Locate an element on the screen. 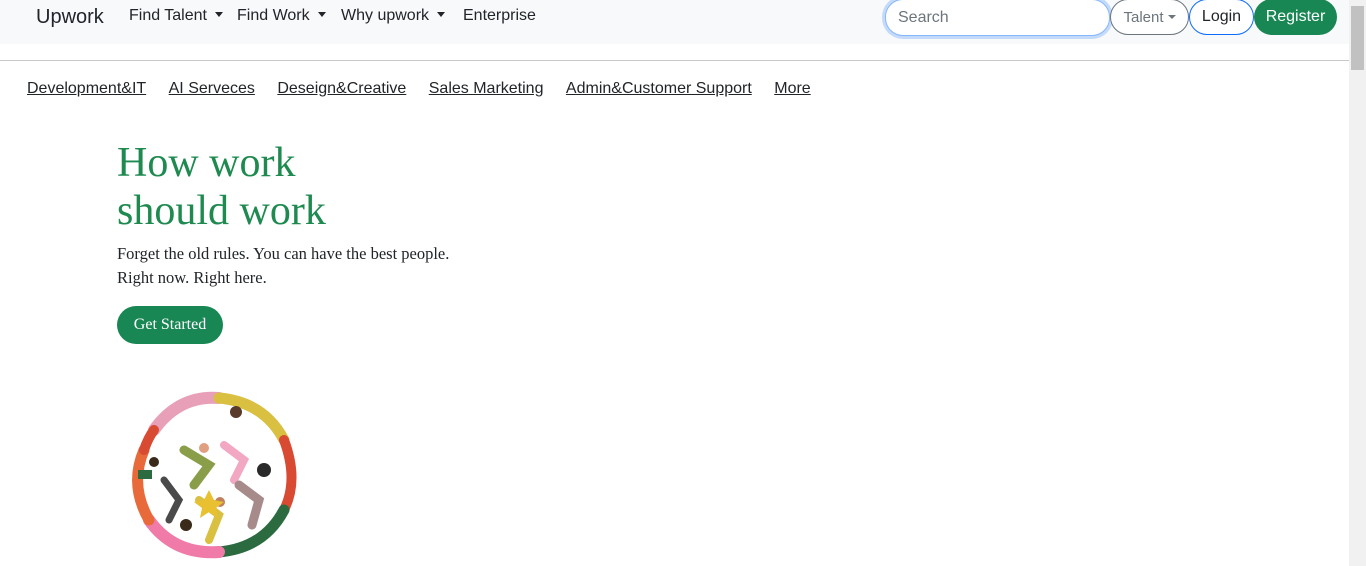 This screenshot has height=566, width=1366. hero-title: How work should work is located at coordinates (221, 187).